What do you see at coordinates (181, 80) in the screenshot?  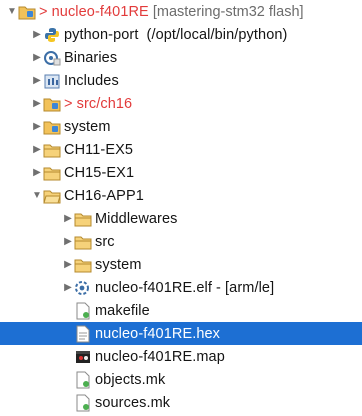 I see `tree-row-includes: ▶ Includes` at bounding box center [181, 80].